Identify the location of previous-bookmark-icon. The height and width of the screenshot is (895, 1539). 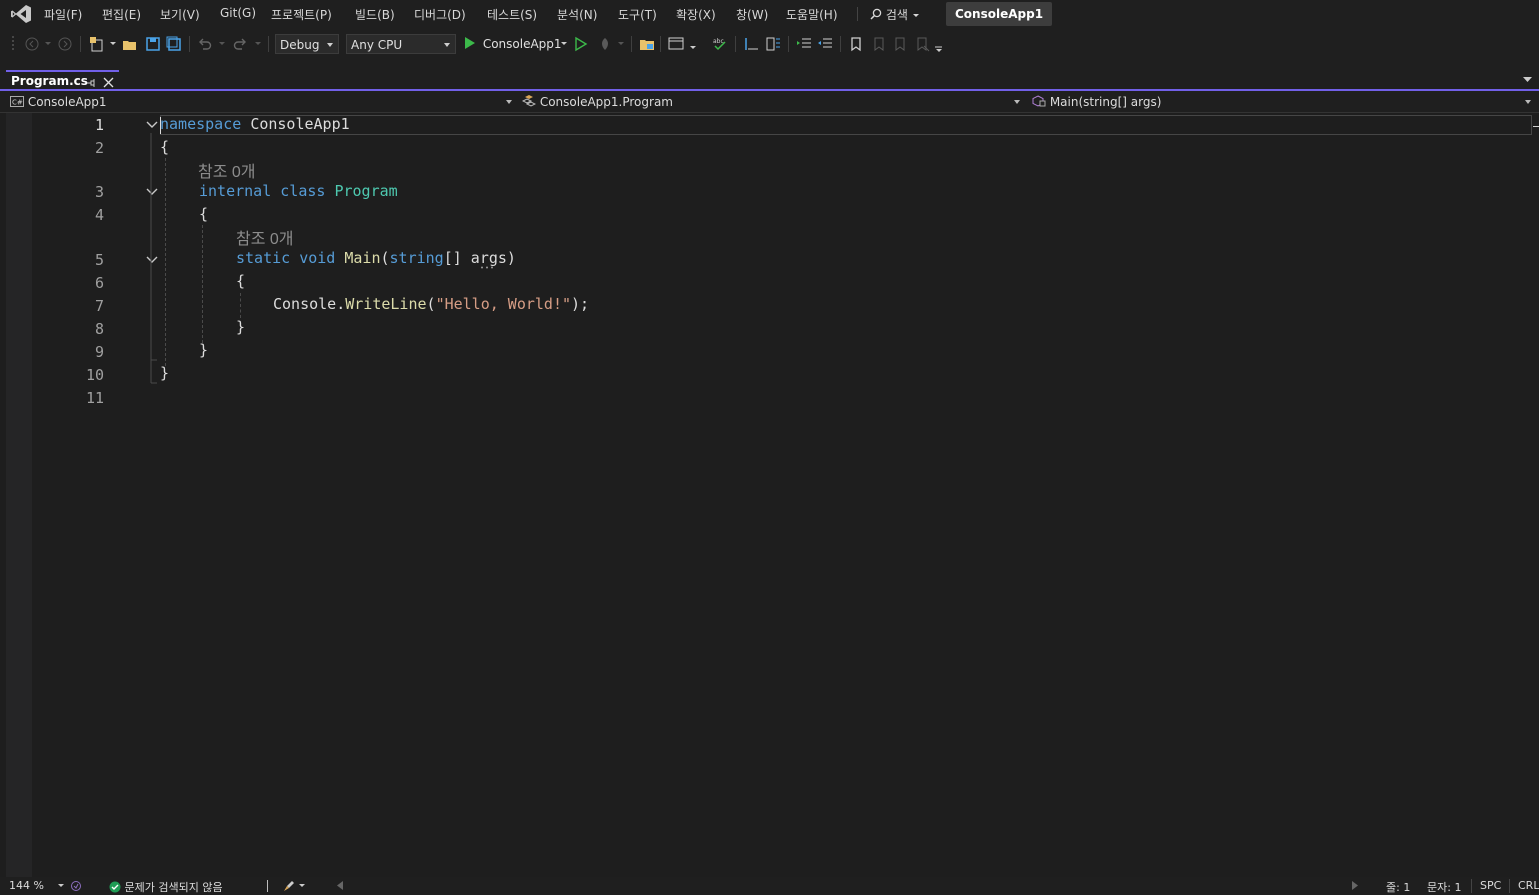
(878, 44).